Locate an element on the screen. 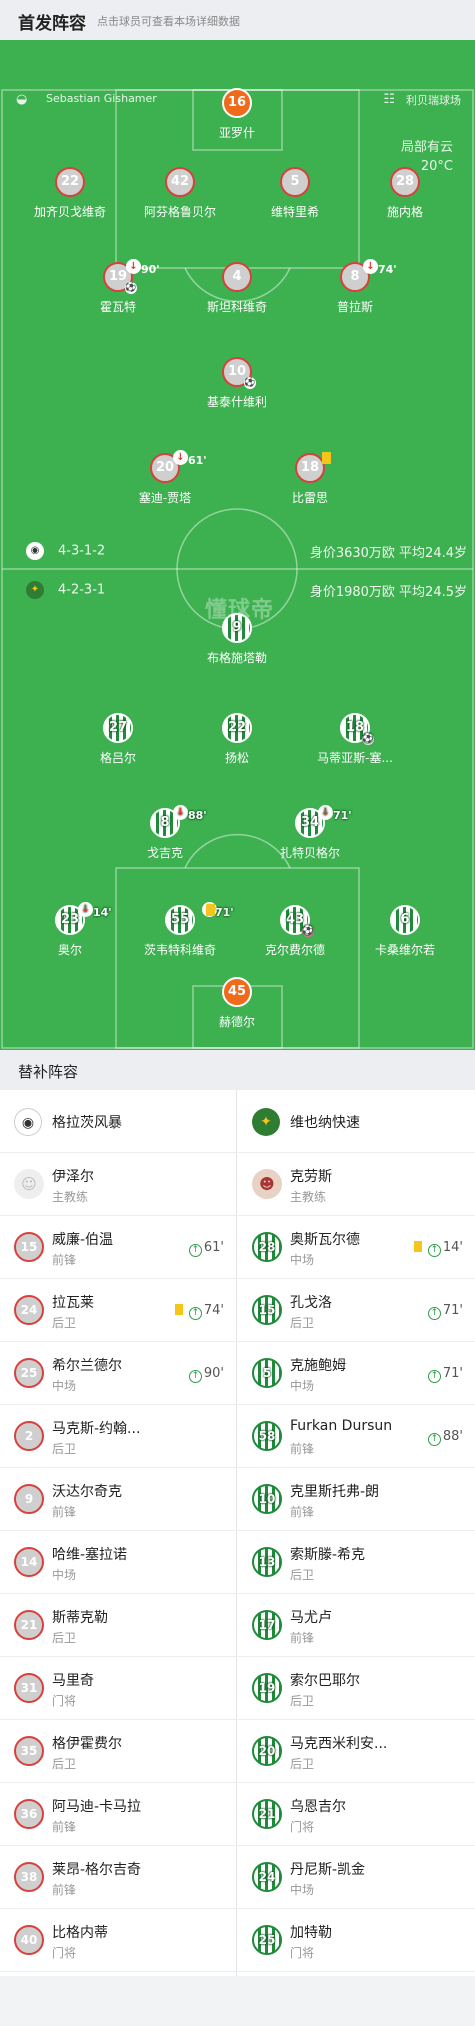  substitute-row: 15 威廉-伯温 前锋 ↑ 61' is located at coordinates (118, 1247).